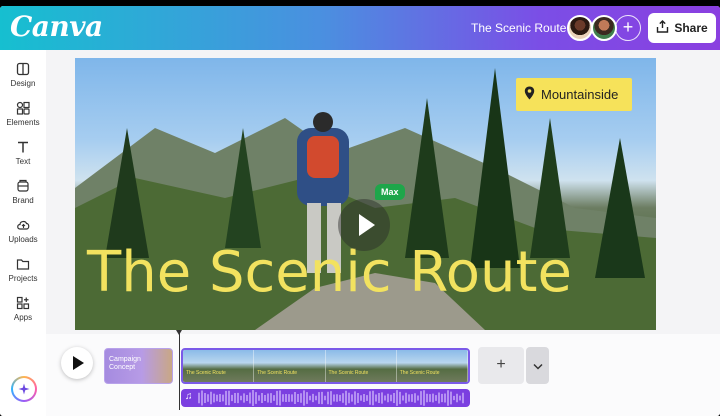  I want to click on design-icon, so click(23, 69).